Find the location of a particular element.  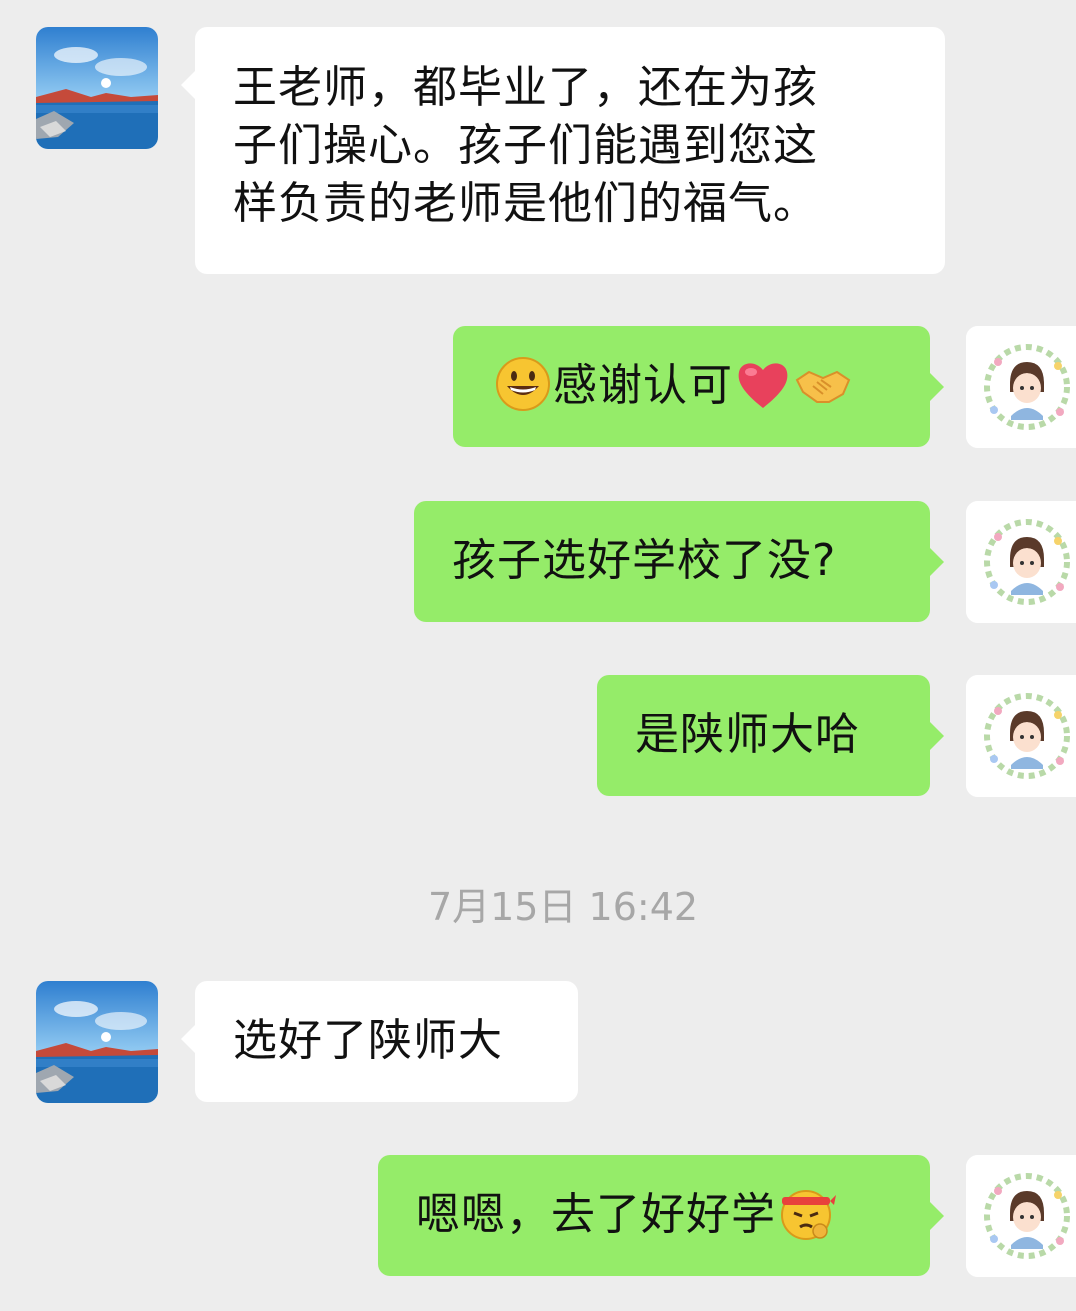

message-bubble-incoming: 选好了陕师大 is located at coordinates (379, 1041).